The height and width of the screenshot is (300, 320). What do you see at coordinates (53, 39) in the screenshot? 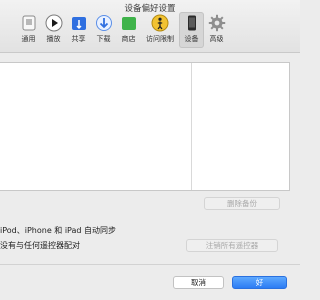
I see `tab-playback-label: 播放` at bounding box center [53, 39].